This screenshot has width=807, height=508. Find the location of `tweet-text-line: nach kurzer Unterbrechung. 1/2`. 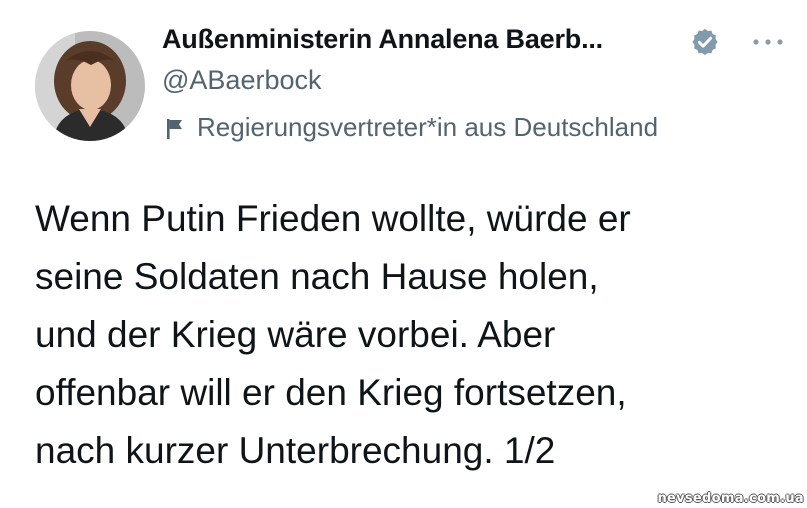

tweet-text-line: nach kurzer Unterbrechung. 1/2 is located at coordinates (295, 450).